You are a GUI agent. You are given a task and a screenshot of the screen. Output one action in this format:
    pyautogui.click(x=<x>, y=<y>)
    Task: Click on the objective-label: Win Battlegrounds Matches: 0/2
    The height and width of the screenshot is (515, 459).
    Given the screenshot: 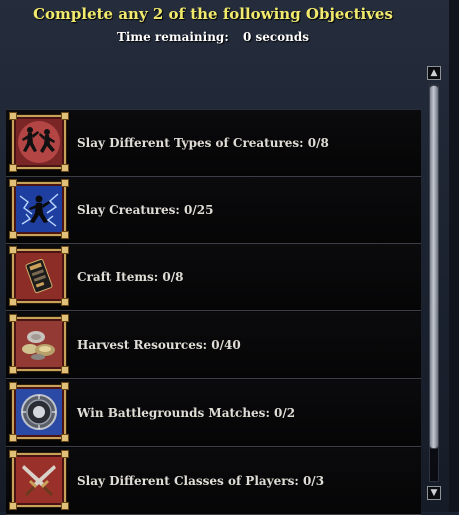 What is the action you would take?
    pyautogui.click(x=186, y=413)
    